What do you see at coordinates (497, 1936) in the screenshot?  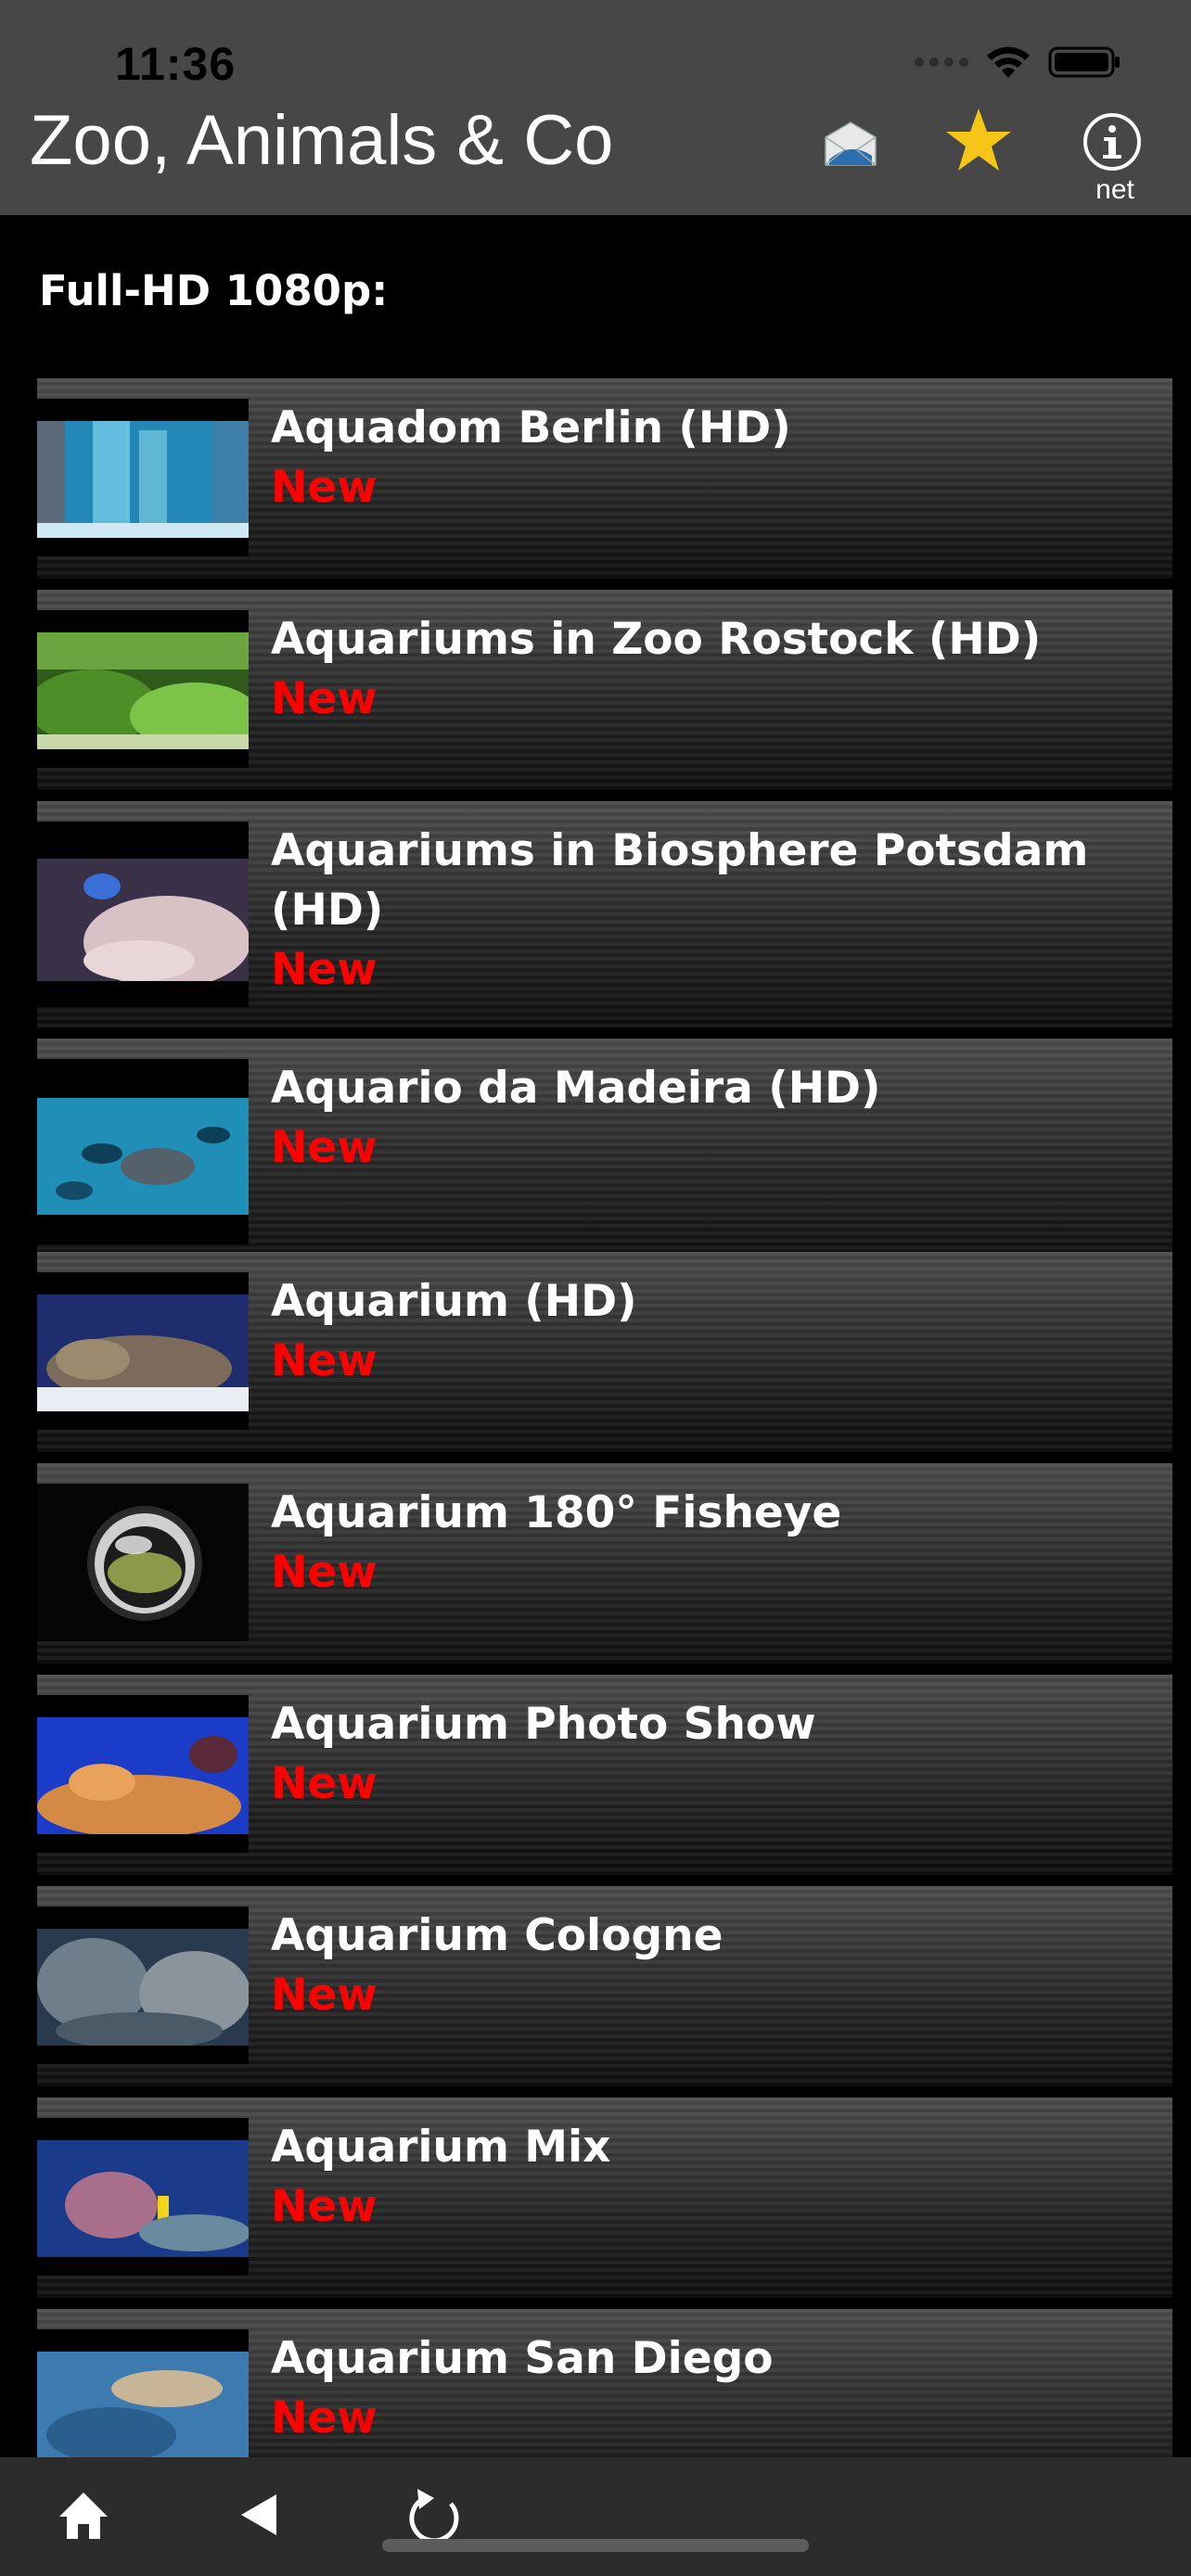 I see `video-title: Aquarium Cologne` at bounding box center [497, 1936].